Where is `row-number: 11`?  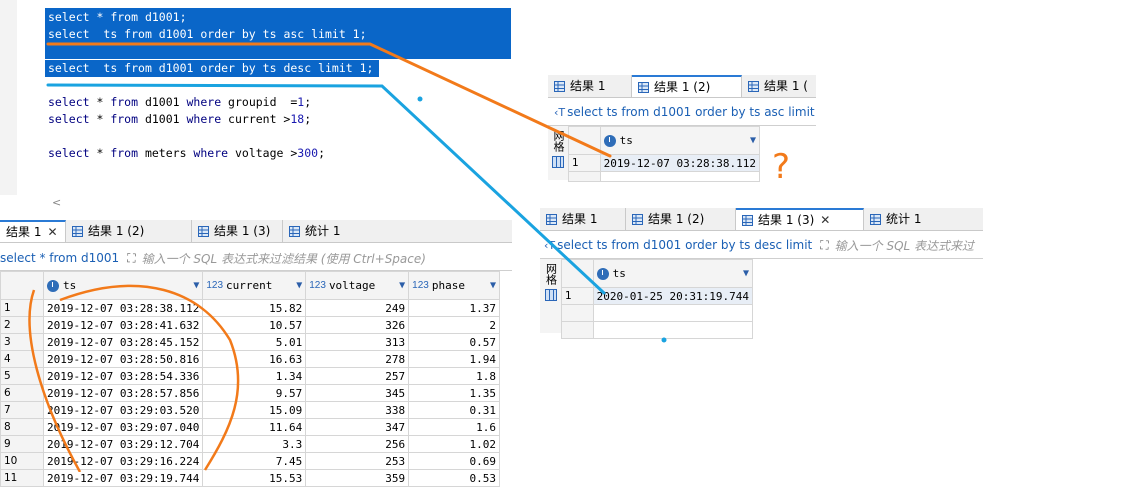
row-number: 11 is located at coordinates (22, 478).